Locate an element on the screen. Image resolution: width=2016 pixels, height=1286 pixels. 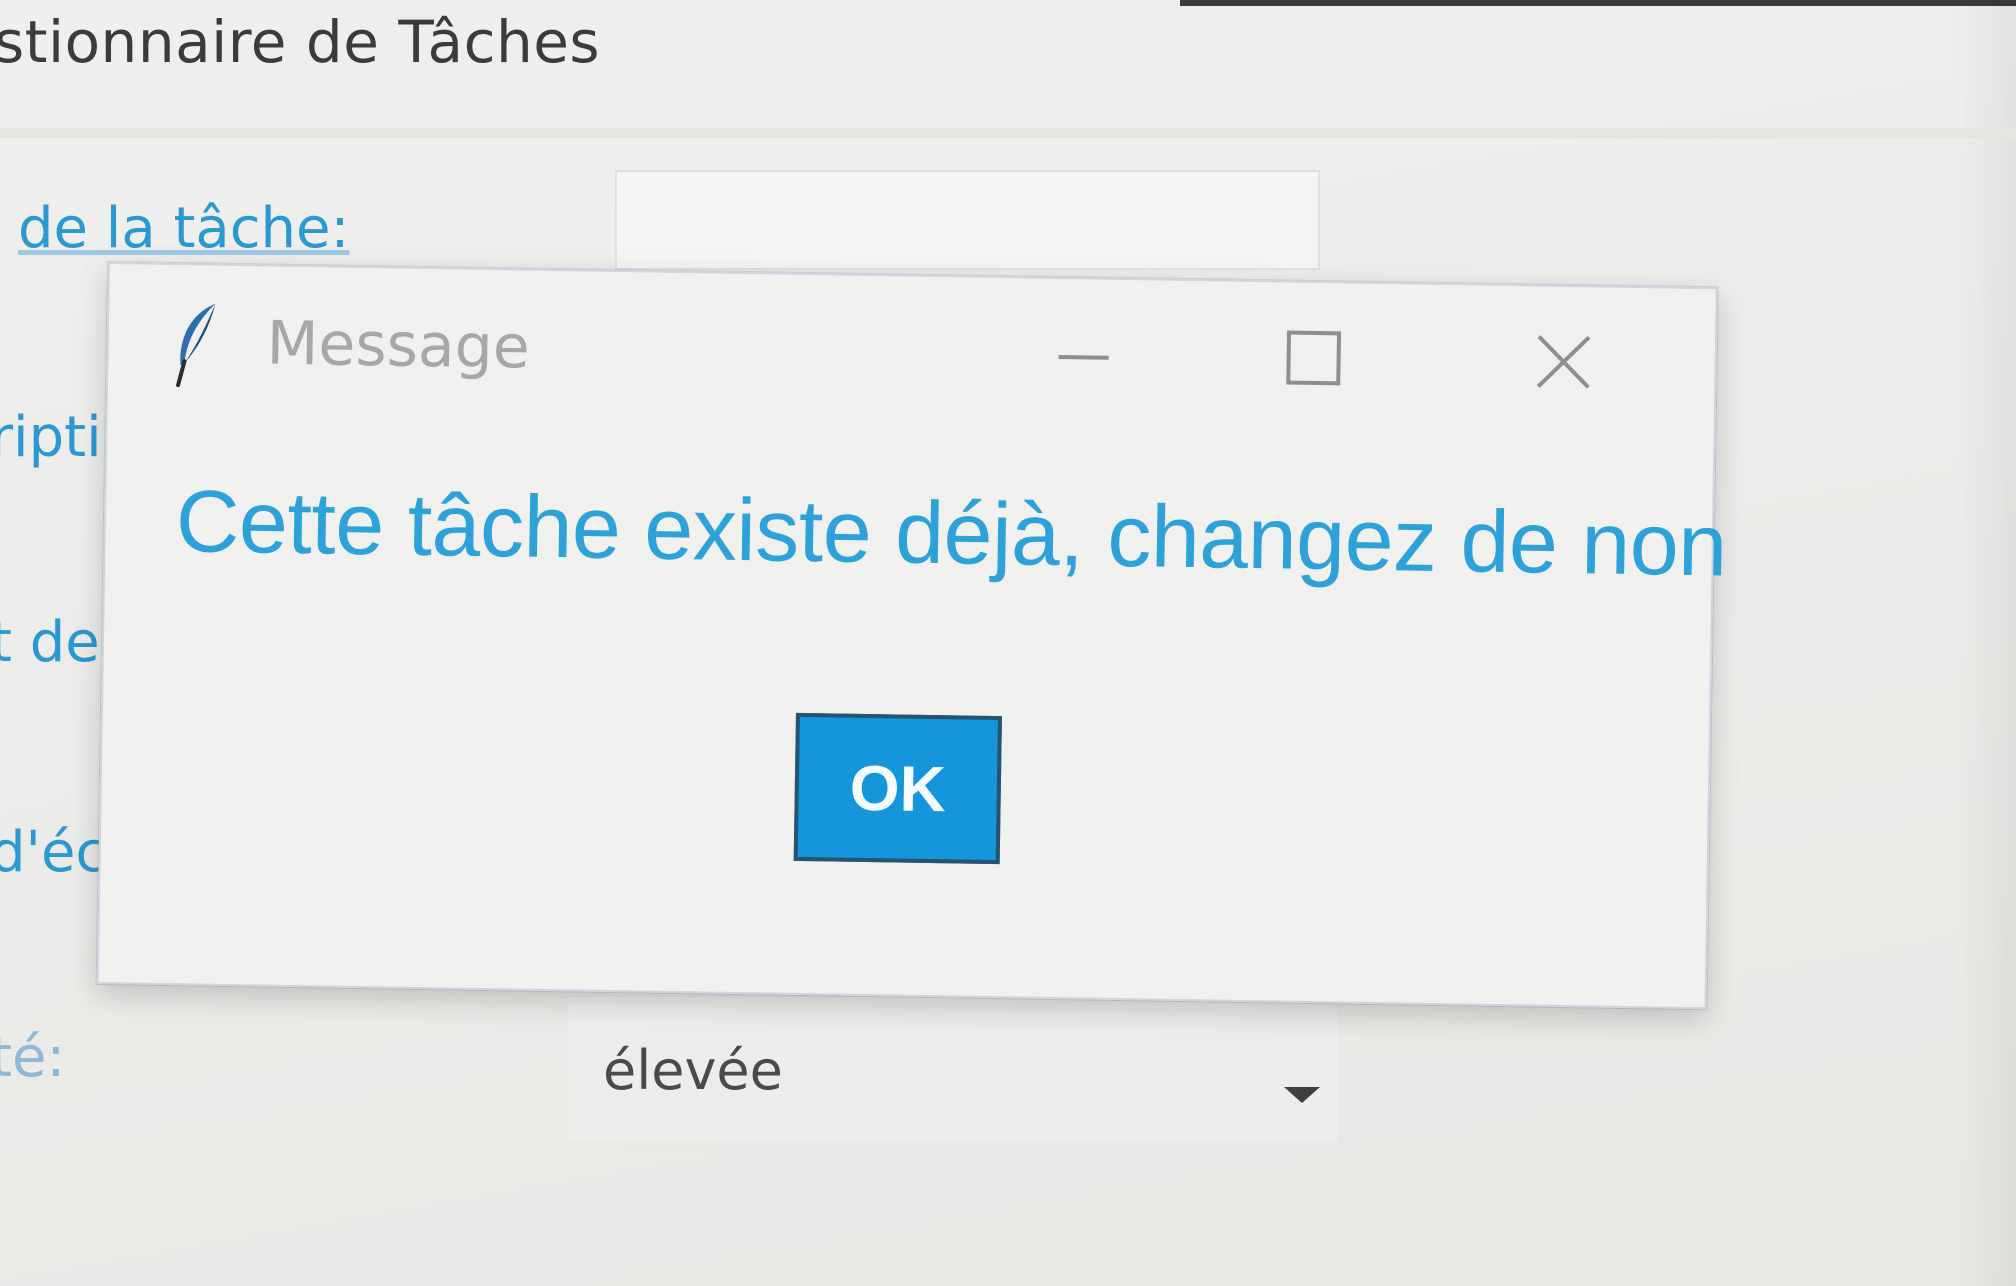
maximize-icon is located at coordinates (1314, 358).